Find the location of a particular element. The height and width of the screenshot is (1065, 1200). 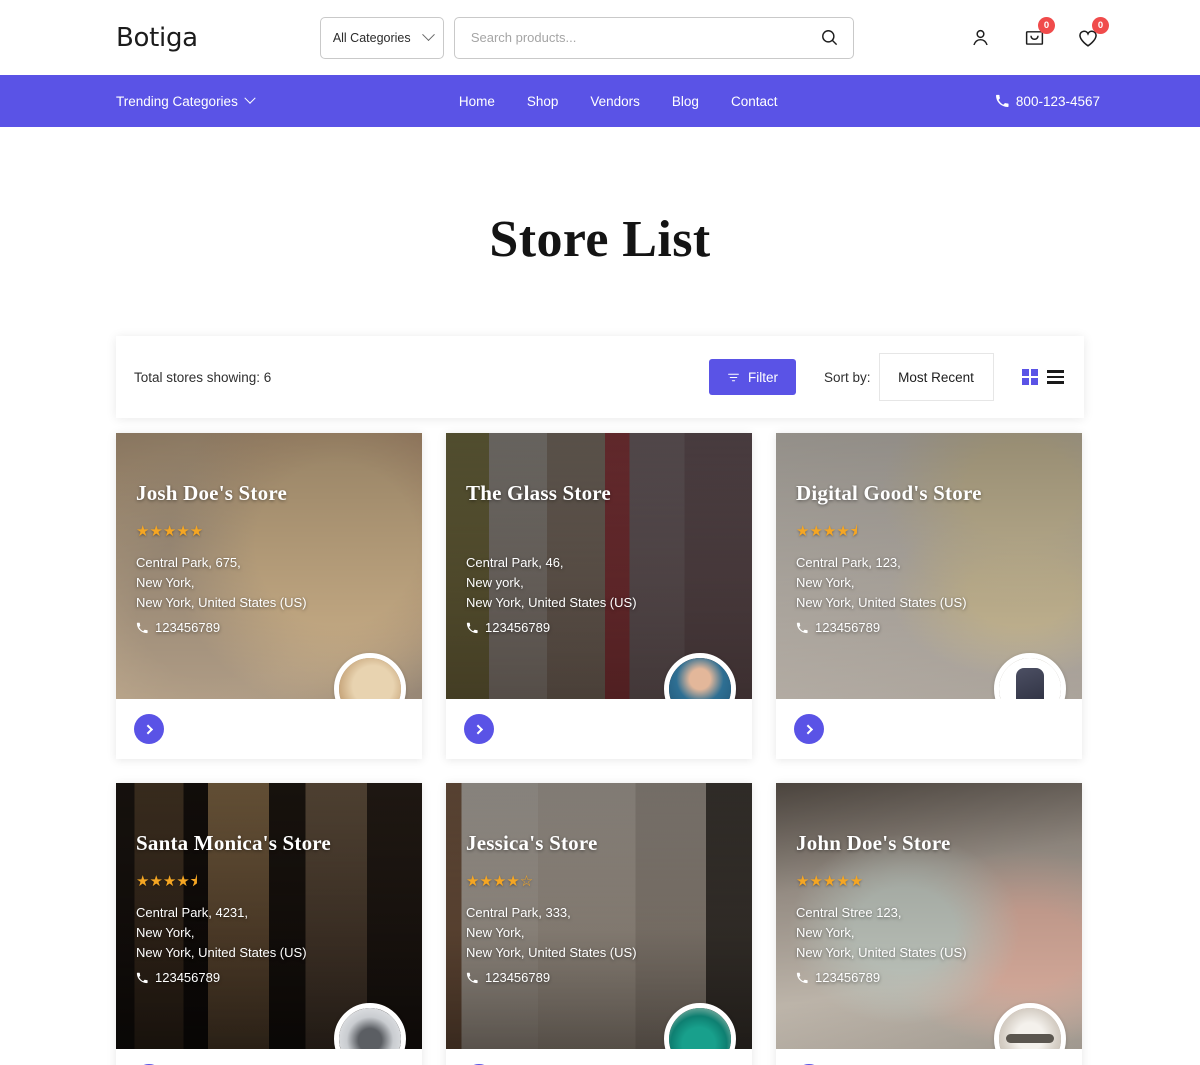

filter-button: Filter is located at coordinates (752, 377).